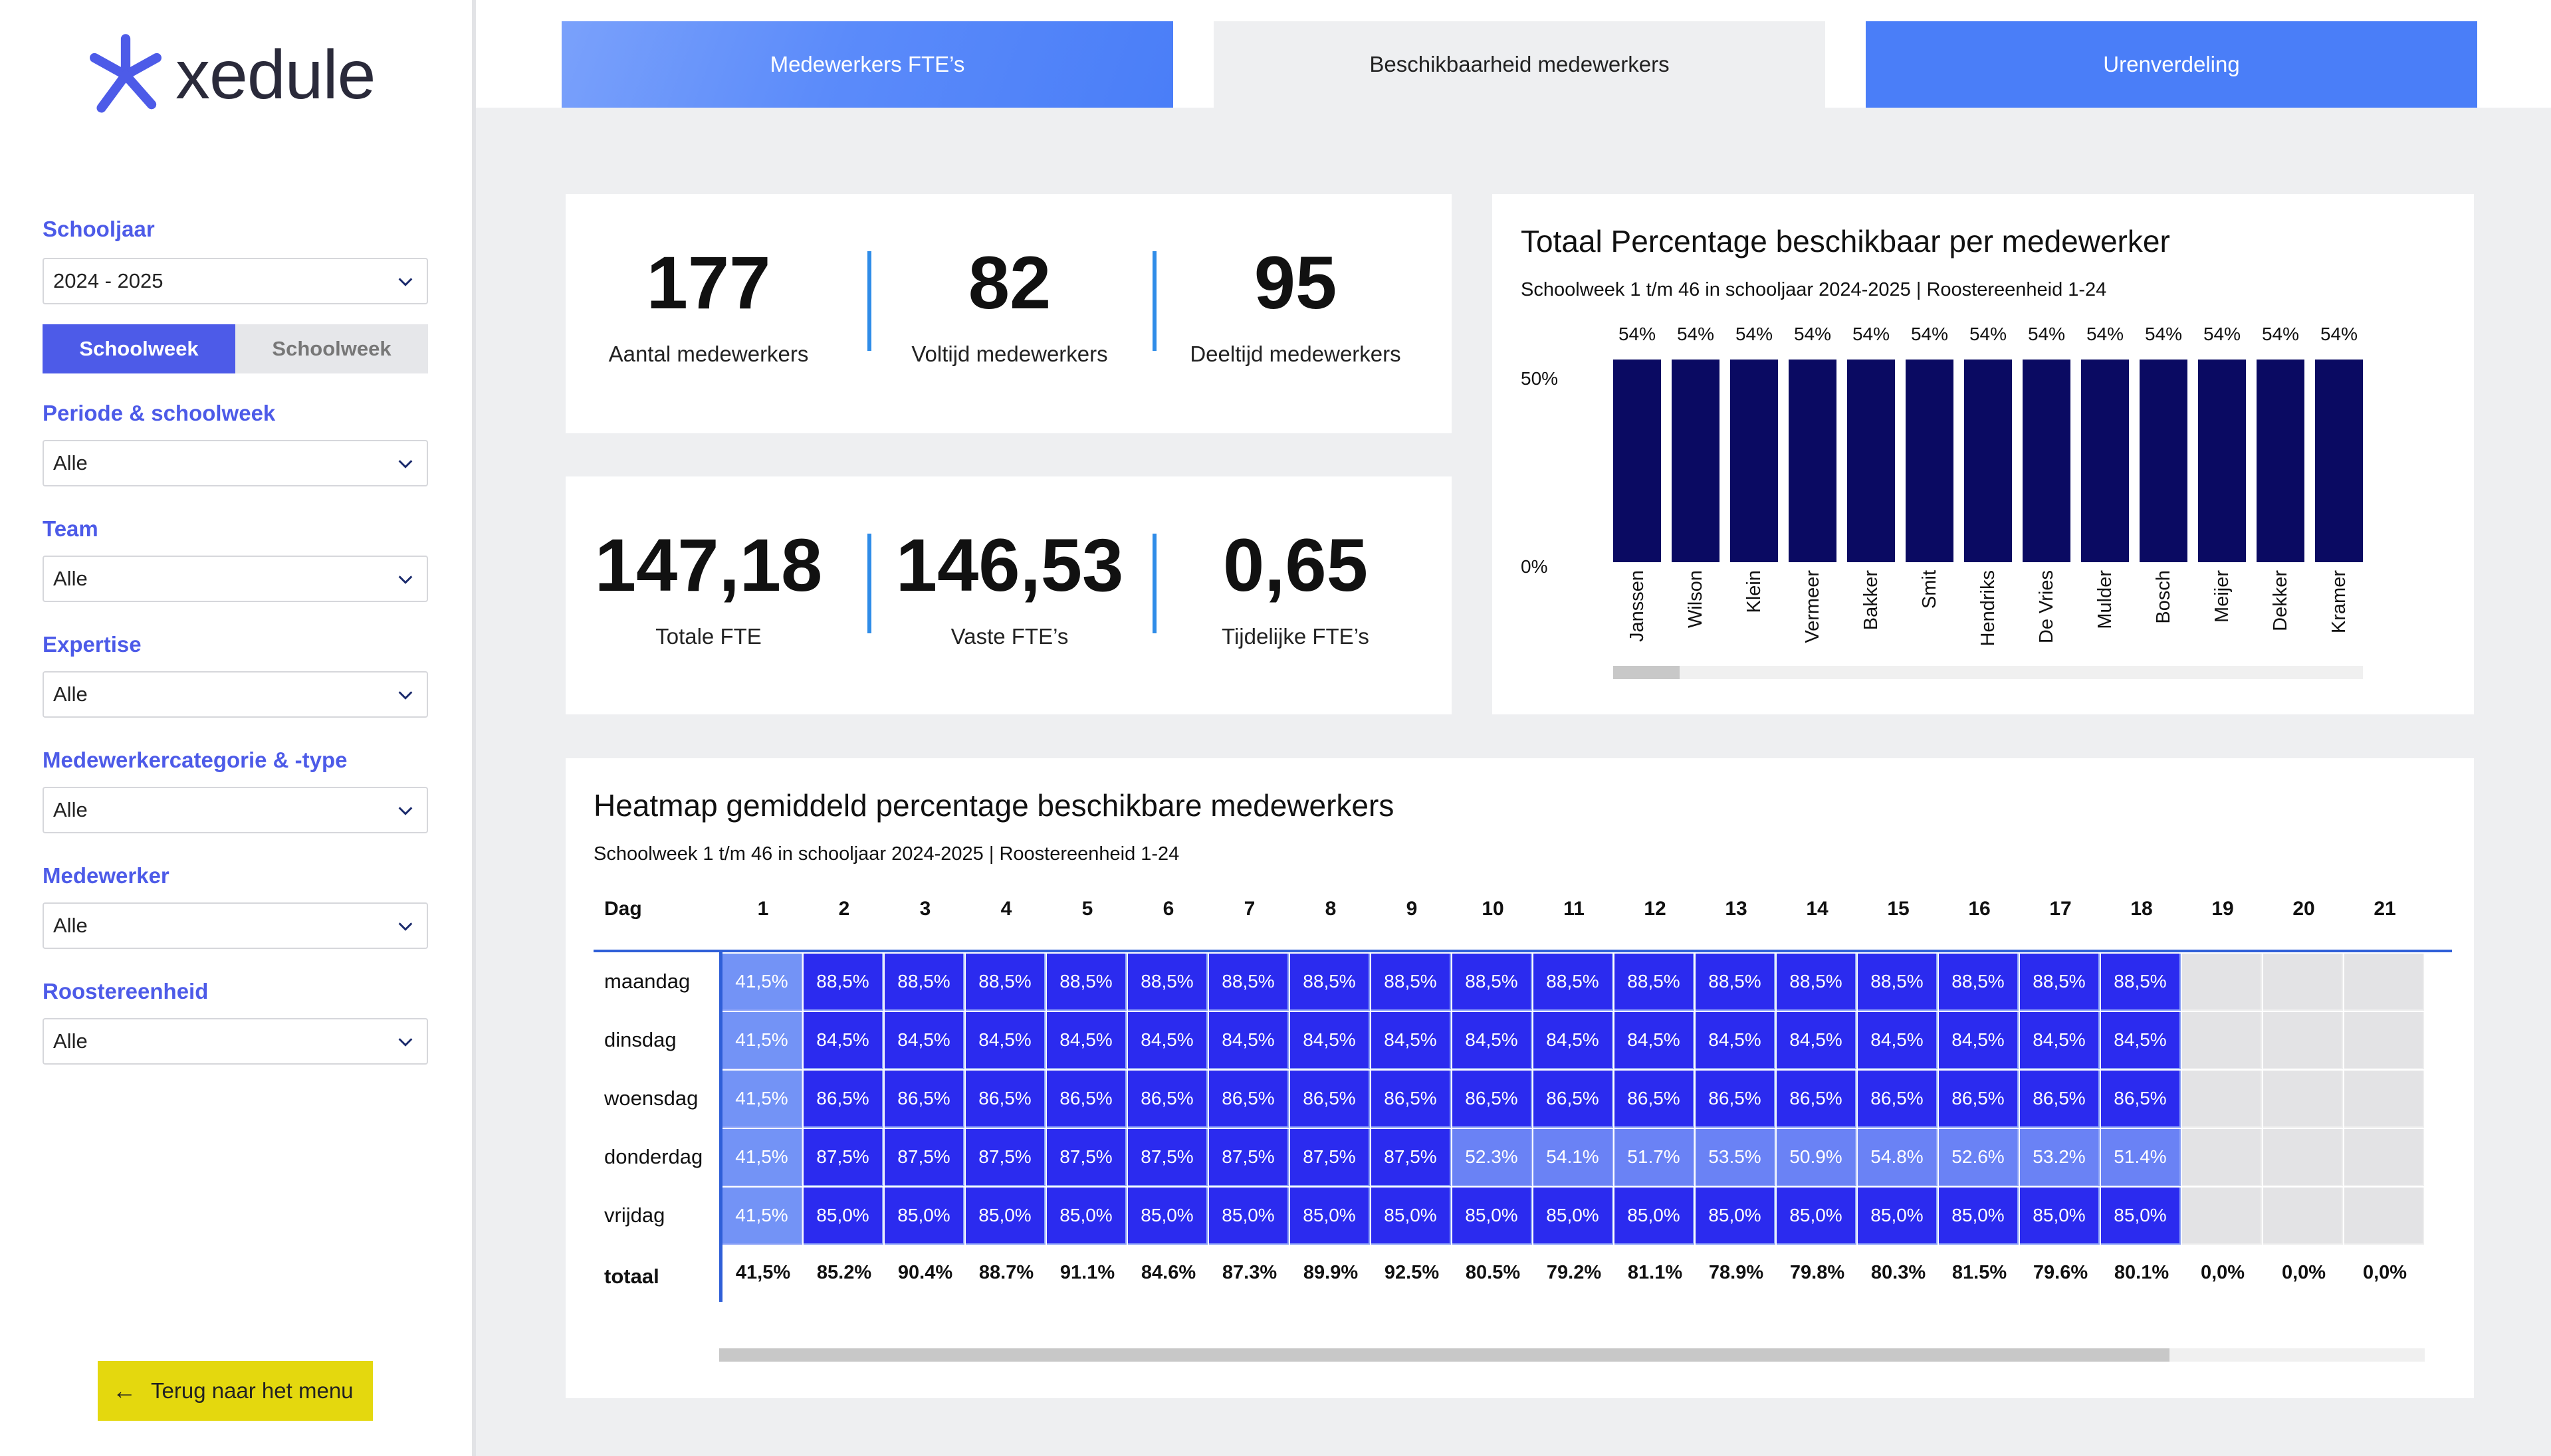 This screenshot has width=2551, height=1456. Describe the element at coordinates (236, 1041) in the screenshot. I see `roostereenheid-select: Alle` at that location.